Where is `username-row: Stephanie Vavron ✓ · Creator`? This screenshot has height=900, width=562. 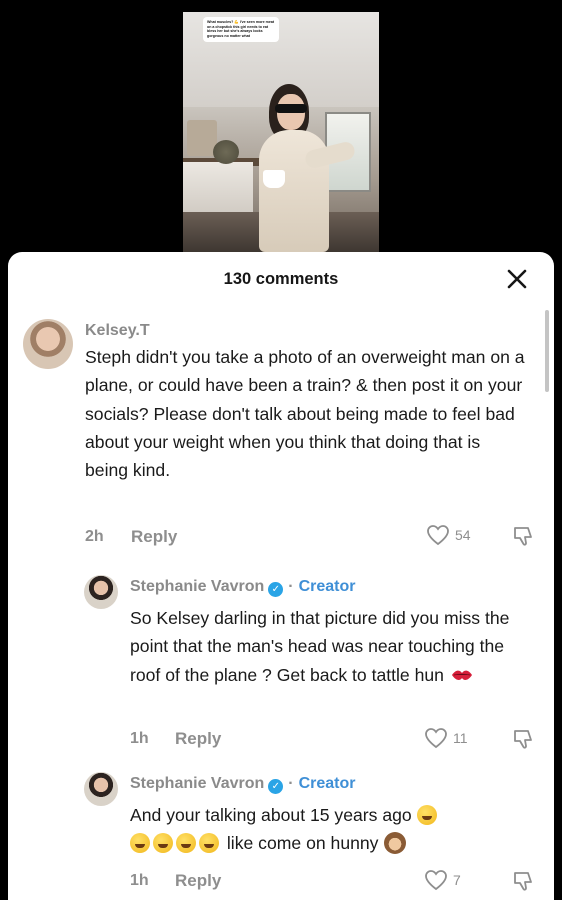
username-row: Stephanie Vavron ✓ · Creator is located at coordinates (243, 784).